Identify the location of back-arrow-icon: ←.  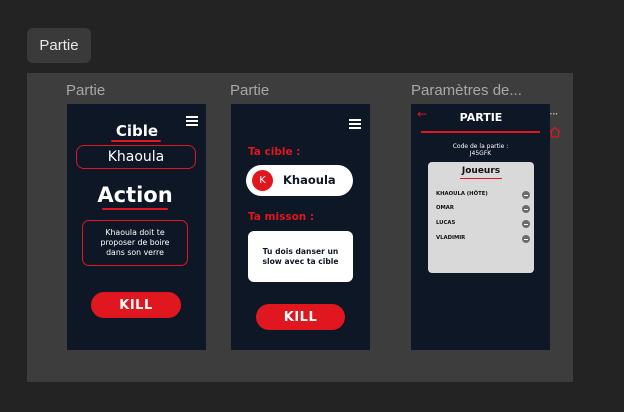
(422, 114).